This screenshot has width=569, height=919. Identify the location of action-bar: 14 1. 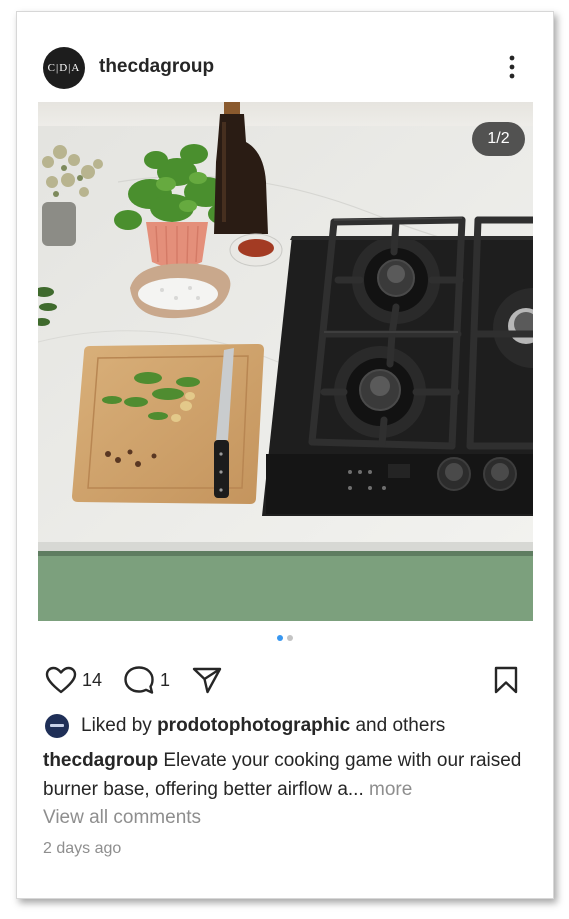
(285, 680).